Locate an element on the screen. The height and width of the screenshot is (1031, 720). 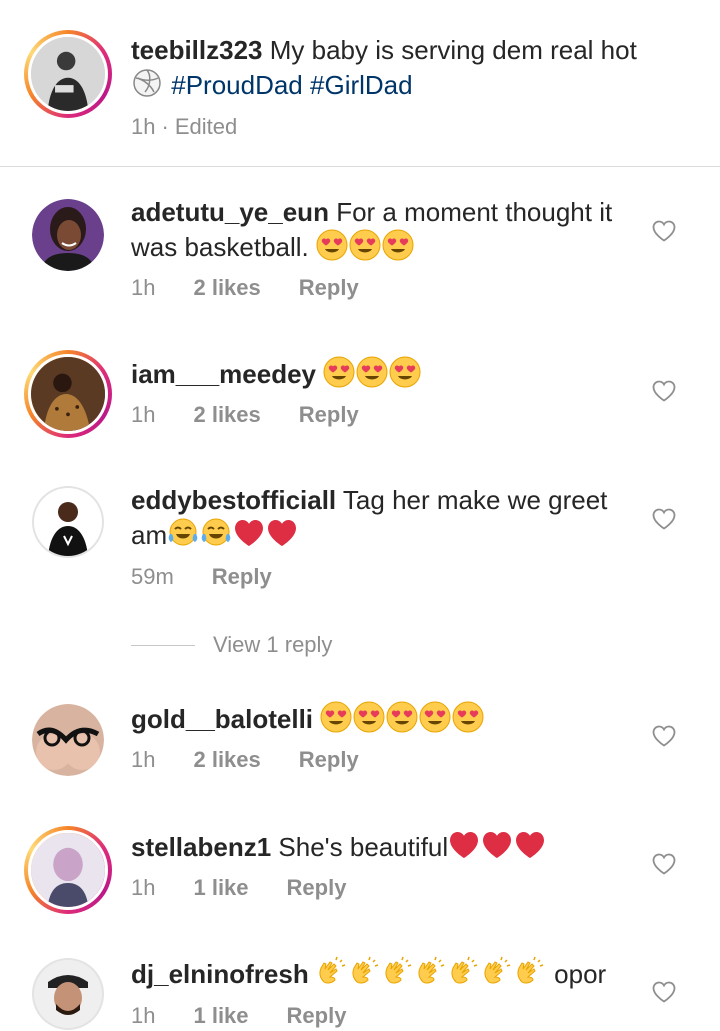
view-replies-button: View 1 reply is located at coordinates (231, 645).